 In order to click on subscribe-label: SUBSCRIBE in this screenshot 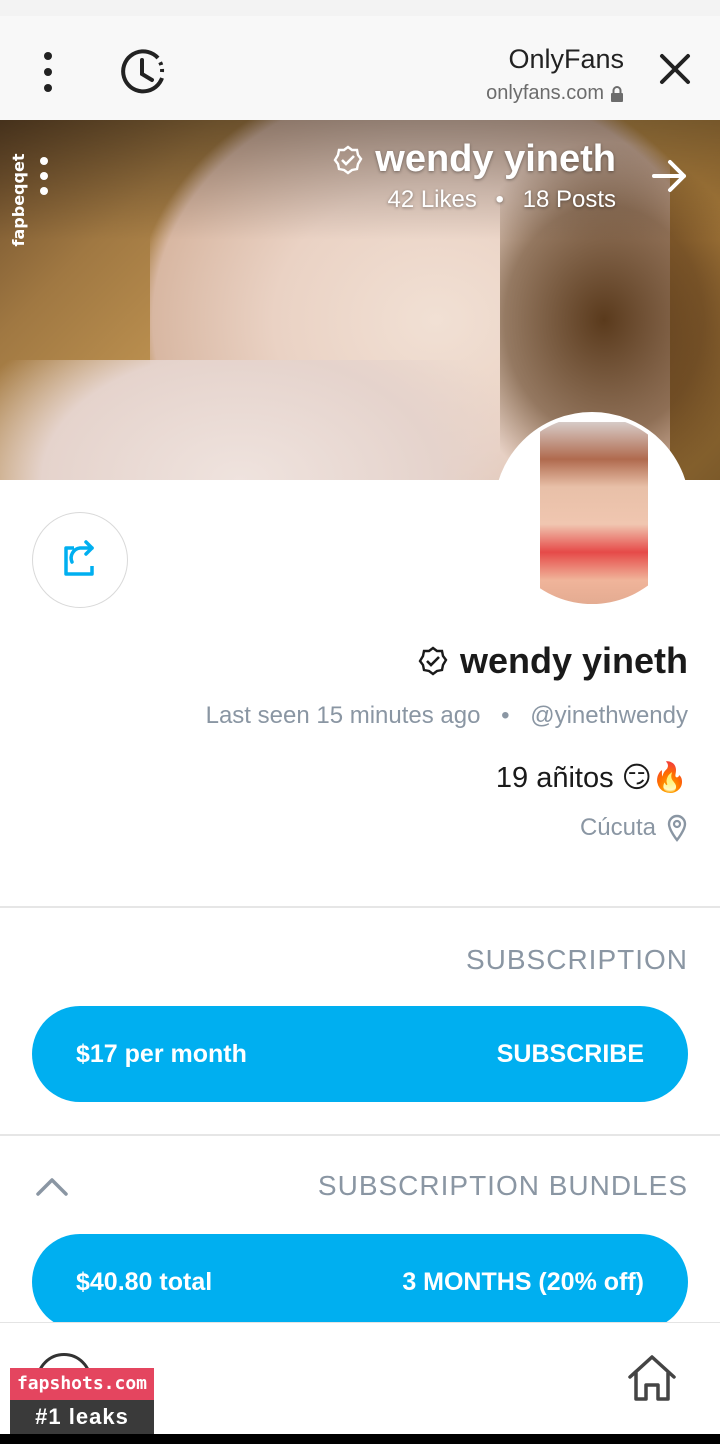, I will do `click(570, 1054)`.